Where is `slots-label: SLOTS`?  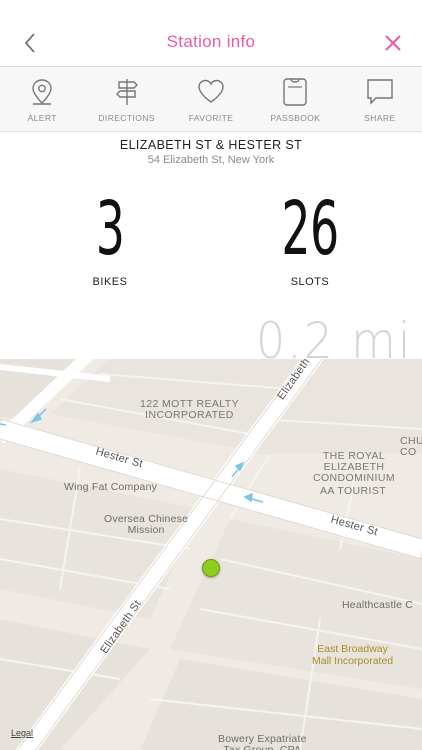 slots-label: SLOTS is located at coordinates (310, 282).